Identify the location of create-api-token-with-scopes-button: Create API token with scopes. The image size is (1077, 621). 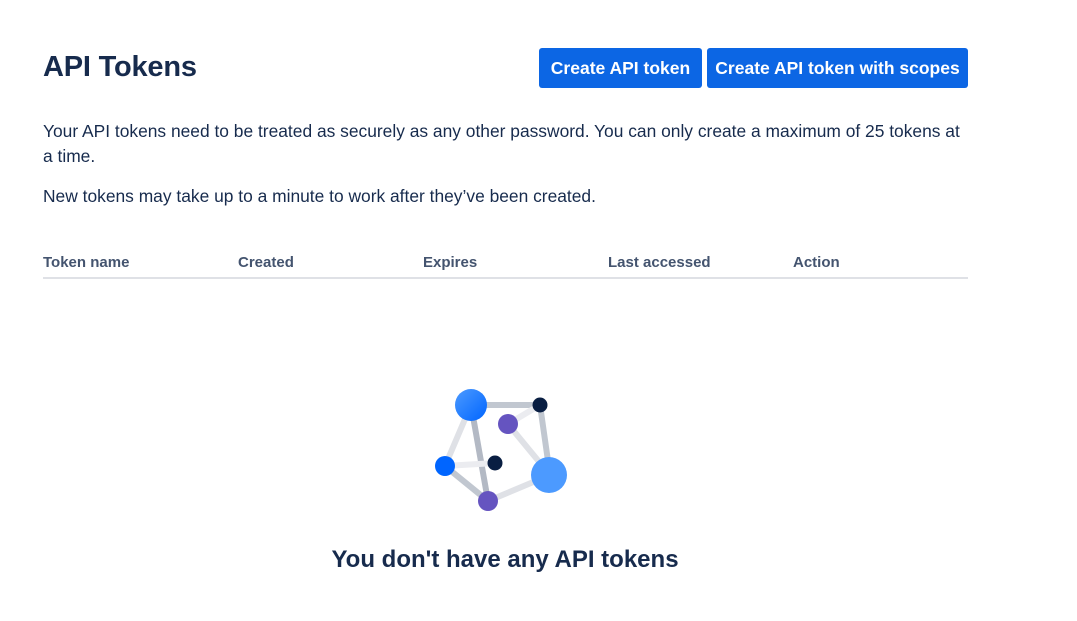
(837, 68).